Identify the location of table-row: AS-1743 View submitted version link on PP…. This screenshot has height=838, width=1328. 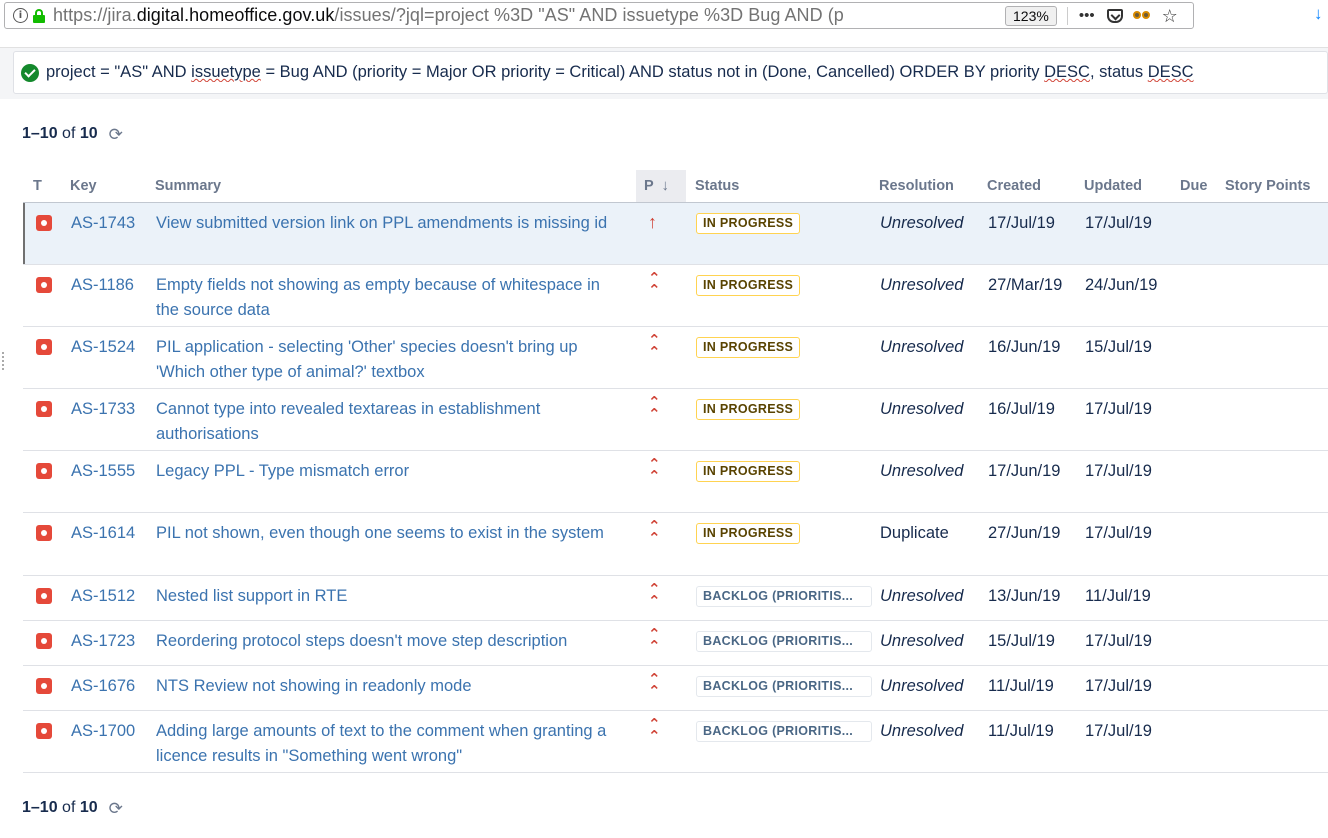
(675, 233).